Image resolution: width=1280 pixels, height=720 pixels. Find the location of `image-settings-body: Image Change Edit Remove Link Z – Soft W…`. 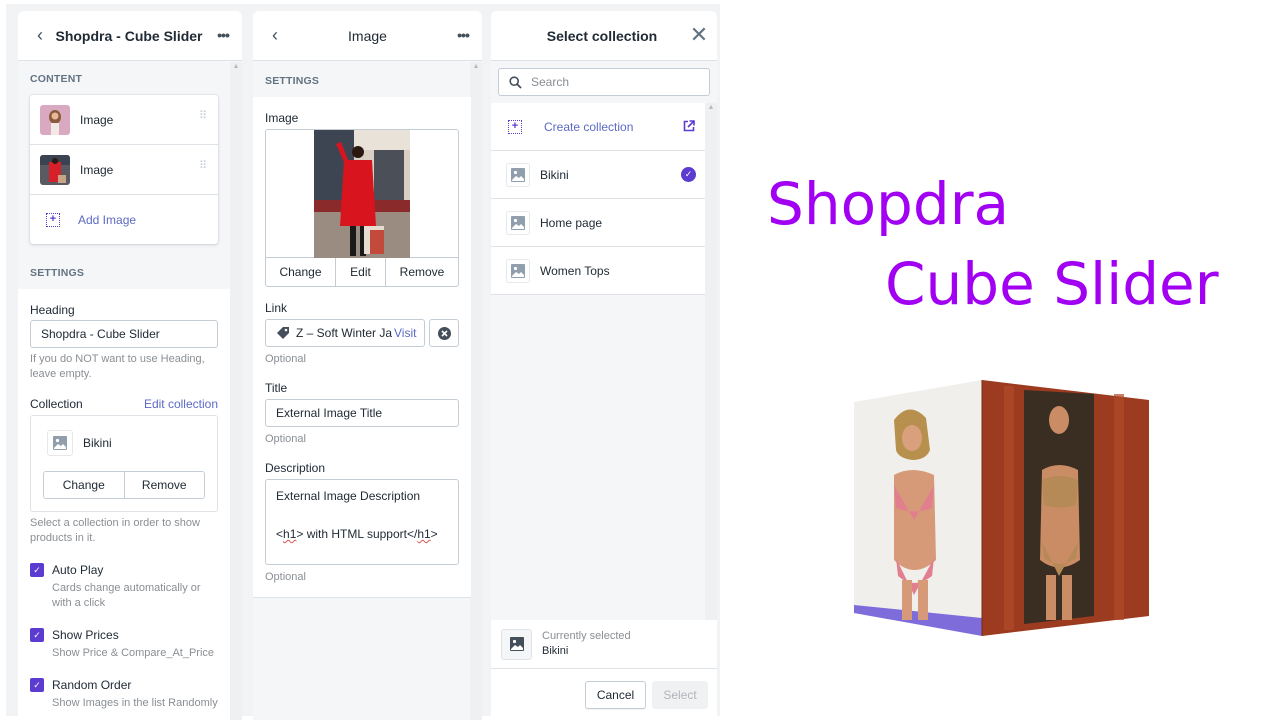

image-settings-body: Image Change Edit Remove Link Z – Soft W… is located at coordinates (362, 347).